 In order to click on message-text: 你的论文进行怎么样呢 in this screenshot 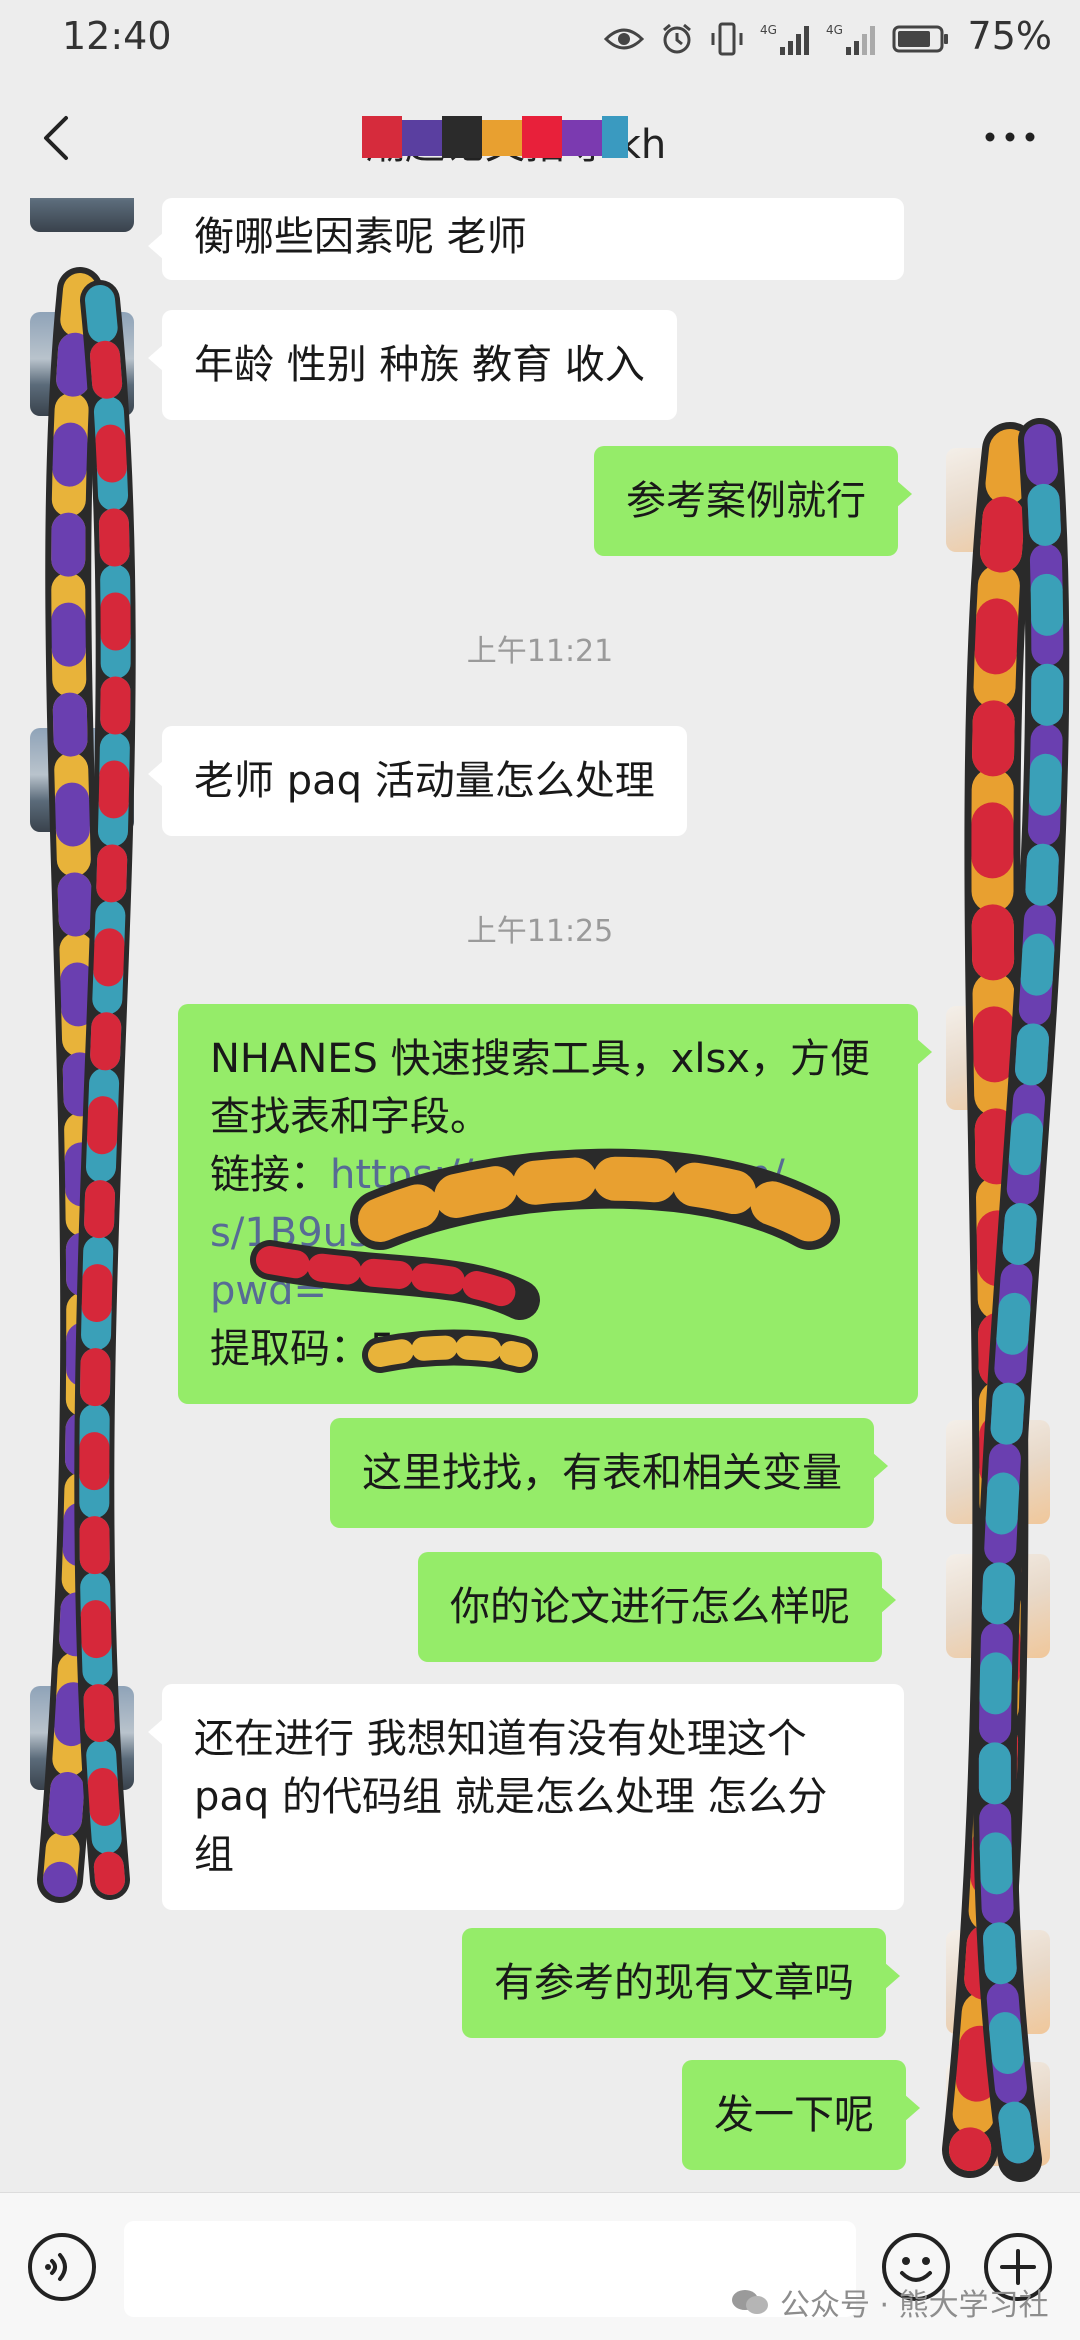, I will do `click(650, 1607)`.